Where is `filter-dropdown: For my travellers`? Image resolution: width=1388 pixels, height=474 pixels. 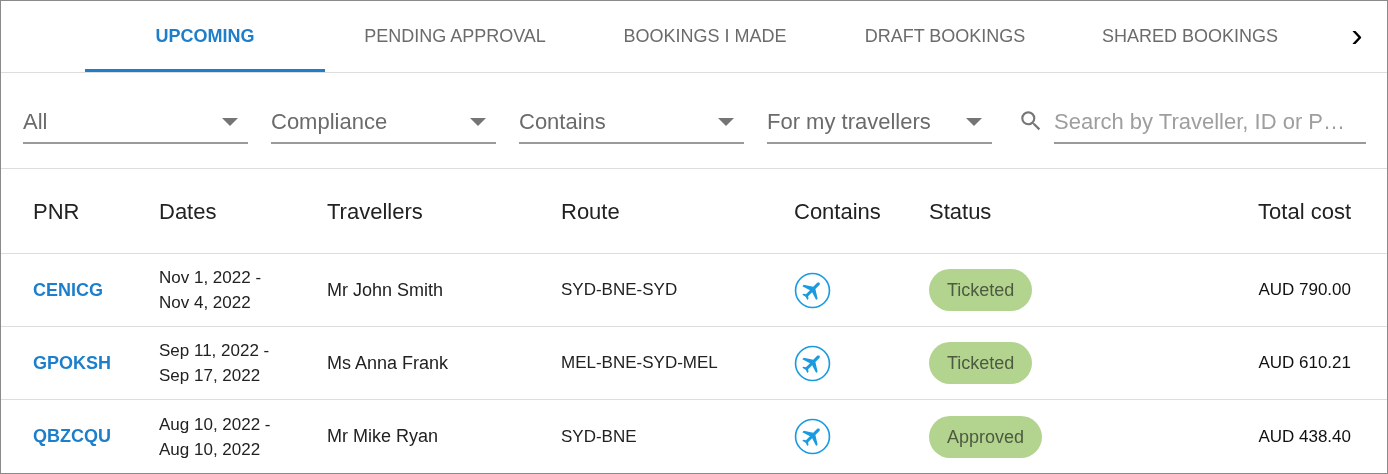 filter-dropdown: For my travellers is located at coordinates (879, 120).